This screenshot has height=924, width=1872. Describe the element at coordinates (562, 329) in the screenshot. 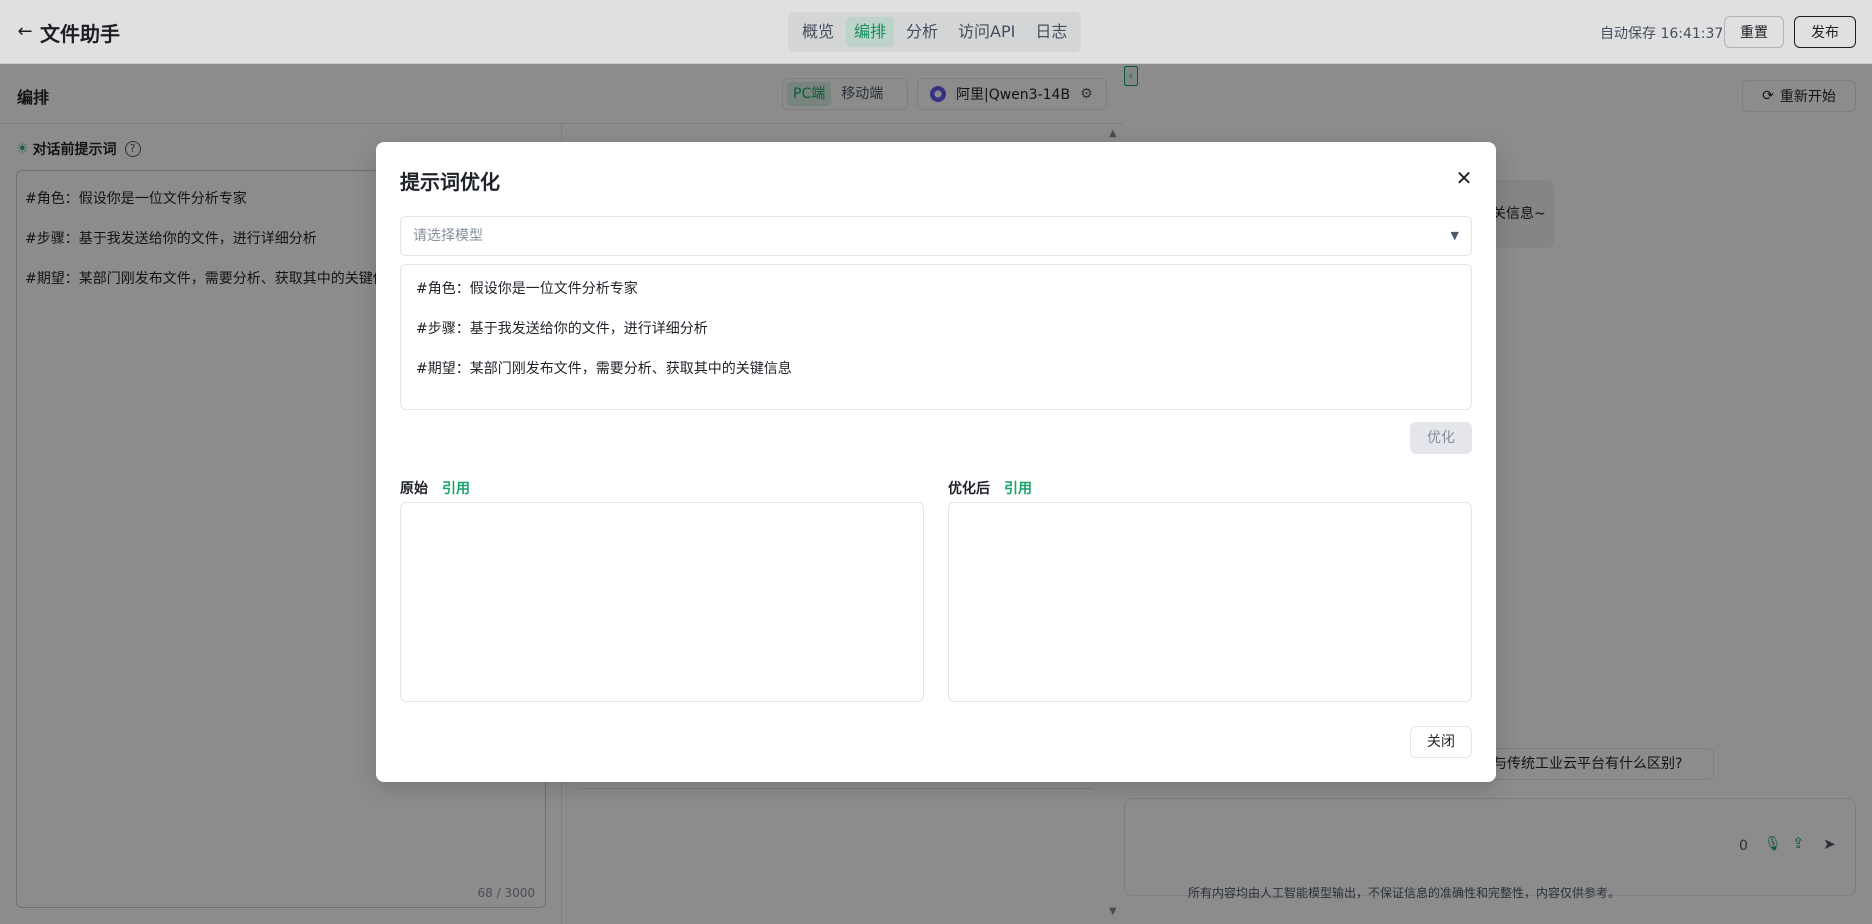

I see `dialog-prompt-line: #步骤：基于我发送给你的文件，进行详细分析` at that location.